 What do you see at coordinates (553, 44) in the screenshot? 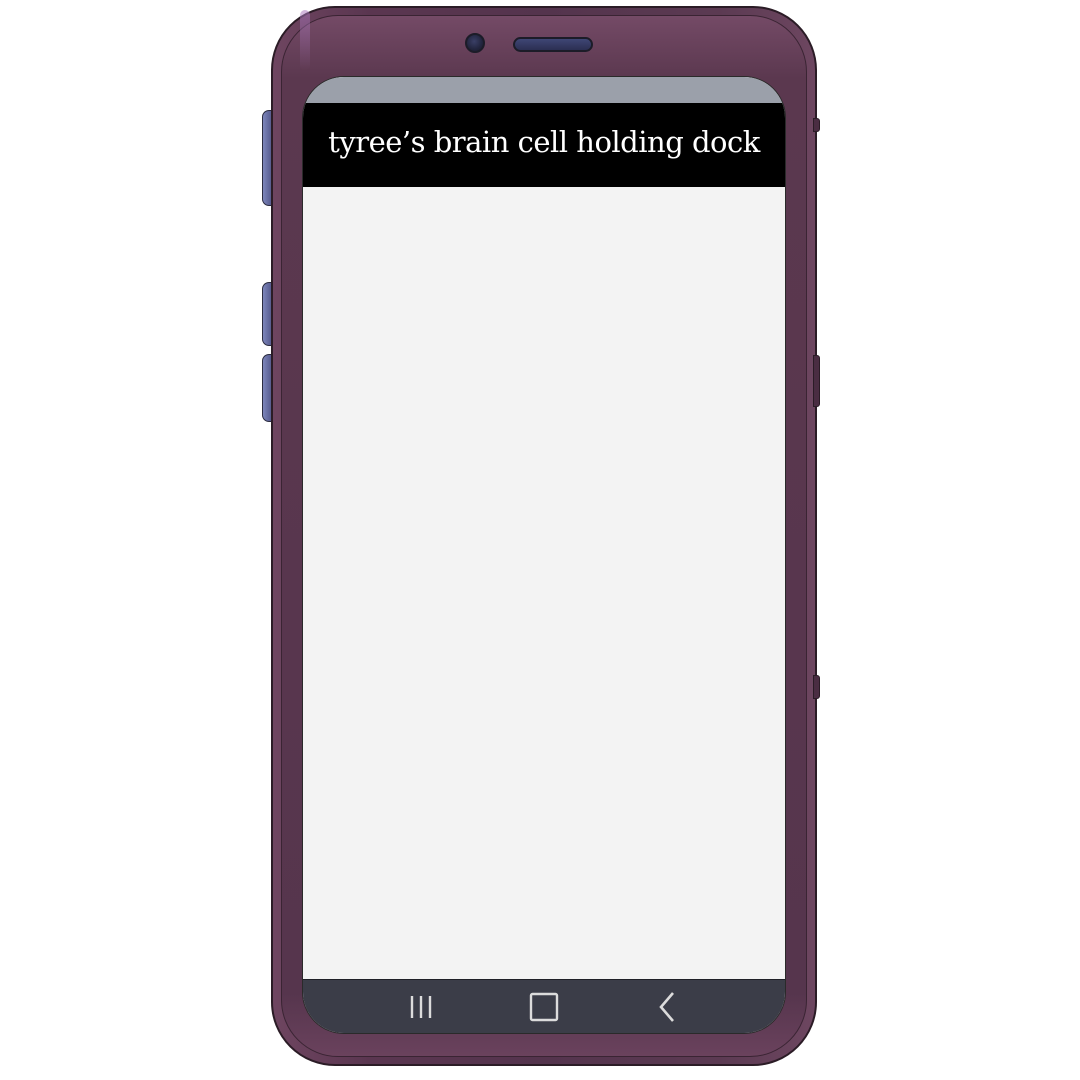
I see `earpiece-speaker` at bounding box center [553, 44].